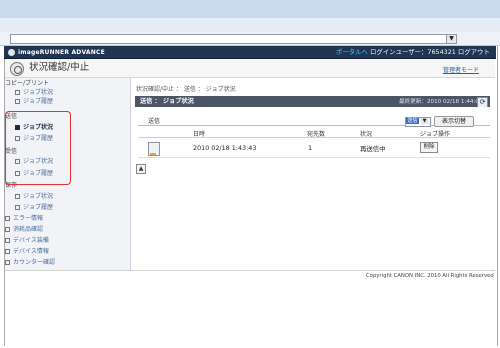  Describe the element at coordinates (38, 148) in the screenshot. I see `highlight-annotation-box` at that location.